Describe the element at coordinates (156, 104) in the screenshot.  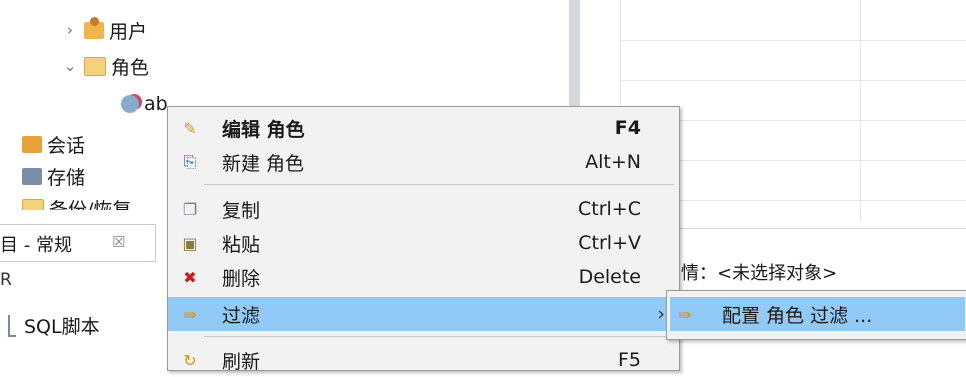
I see `tree-item-label: ab` at that location.